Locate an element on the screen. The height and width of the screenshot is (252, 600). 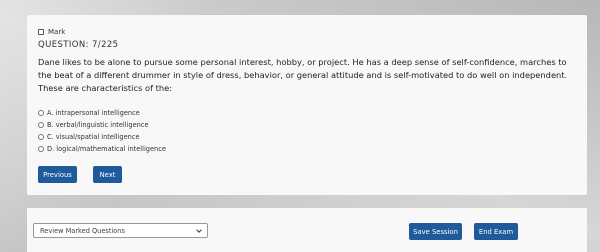
option-a: A. intrapersonal intelligence is located at coordinates (102, 113).